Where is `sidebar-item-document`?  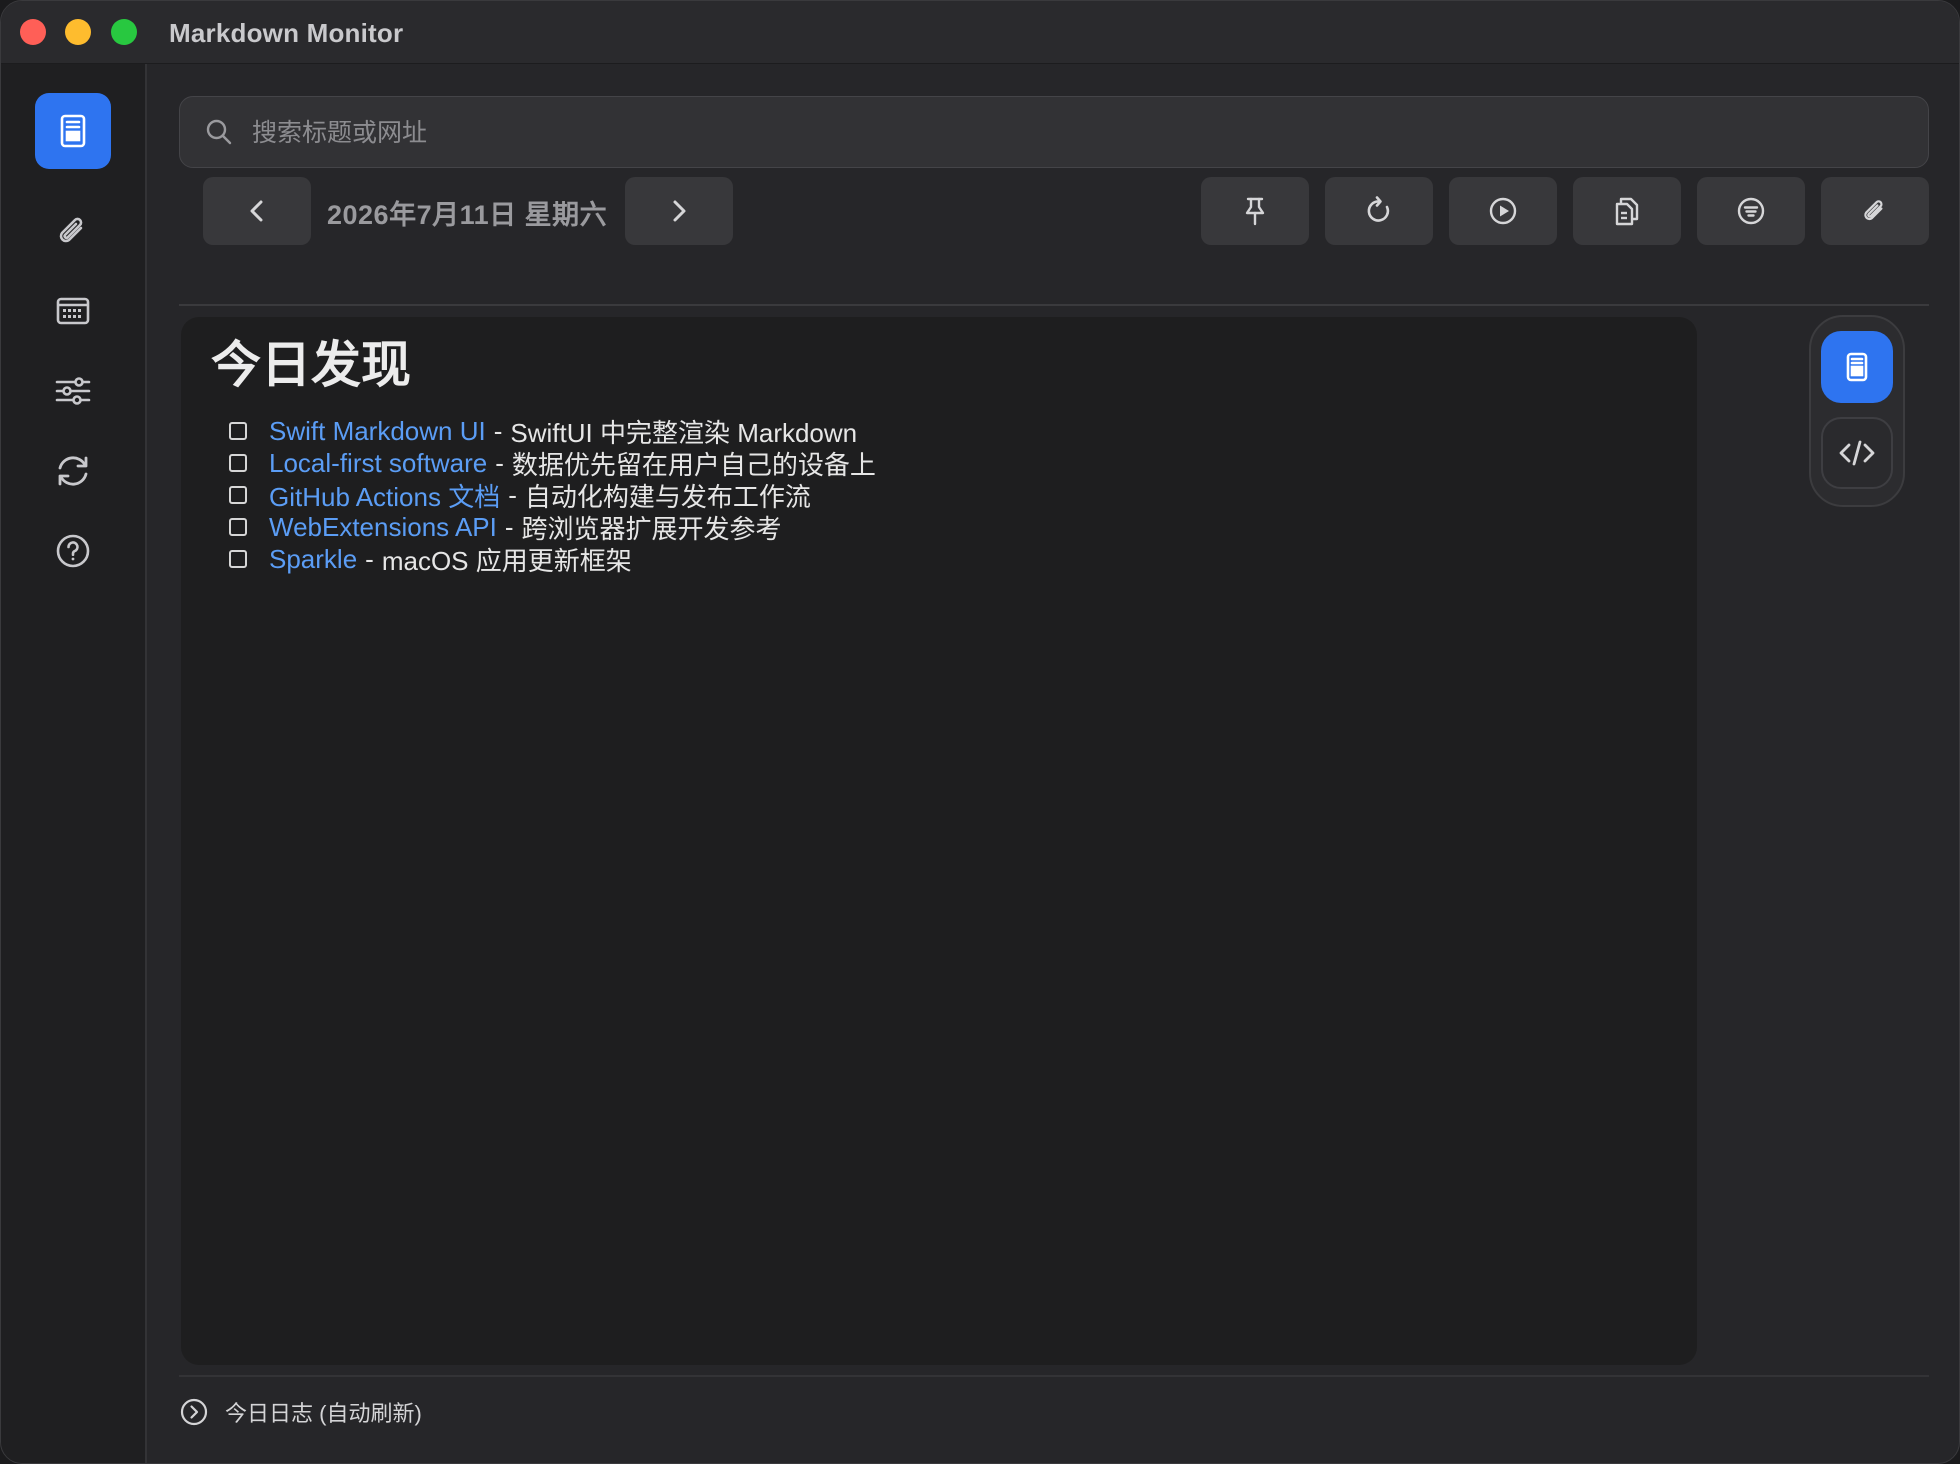 sidebar-item-document is located at coordinates (73, 131).